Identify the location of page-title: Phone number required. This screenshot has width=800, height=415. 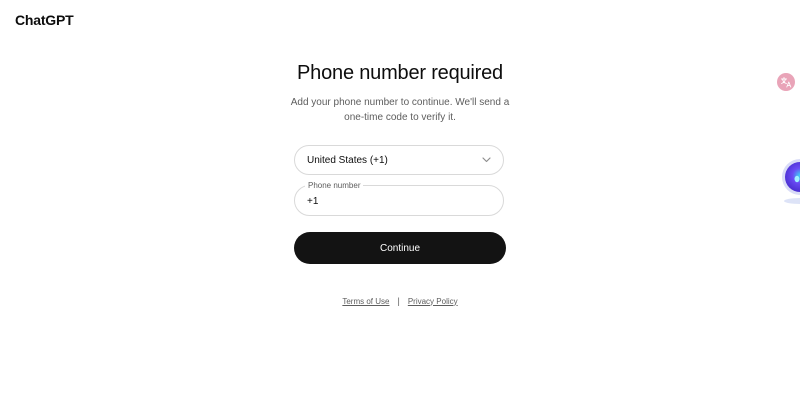
(400, 73).